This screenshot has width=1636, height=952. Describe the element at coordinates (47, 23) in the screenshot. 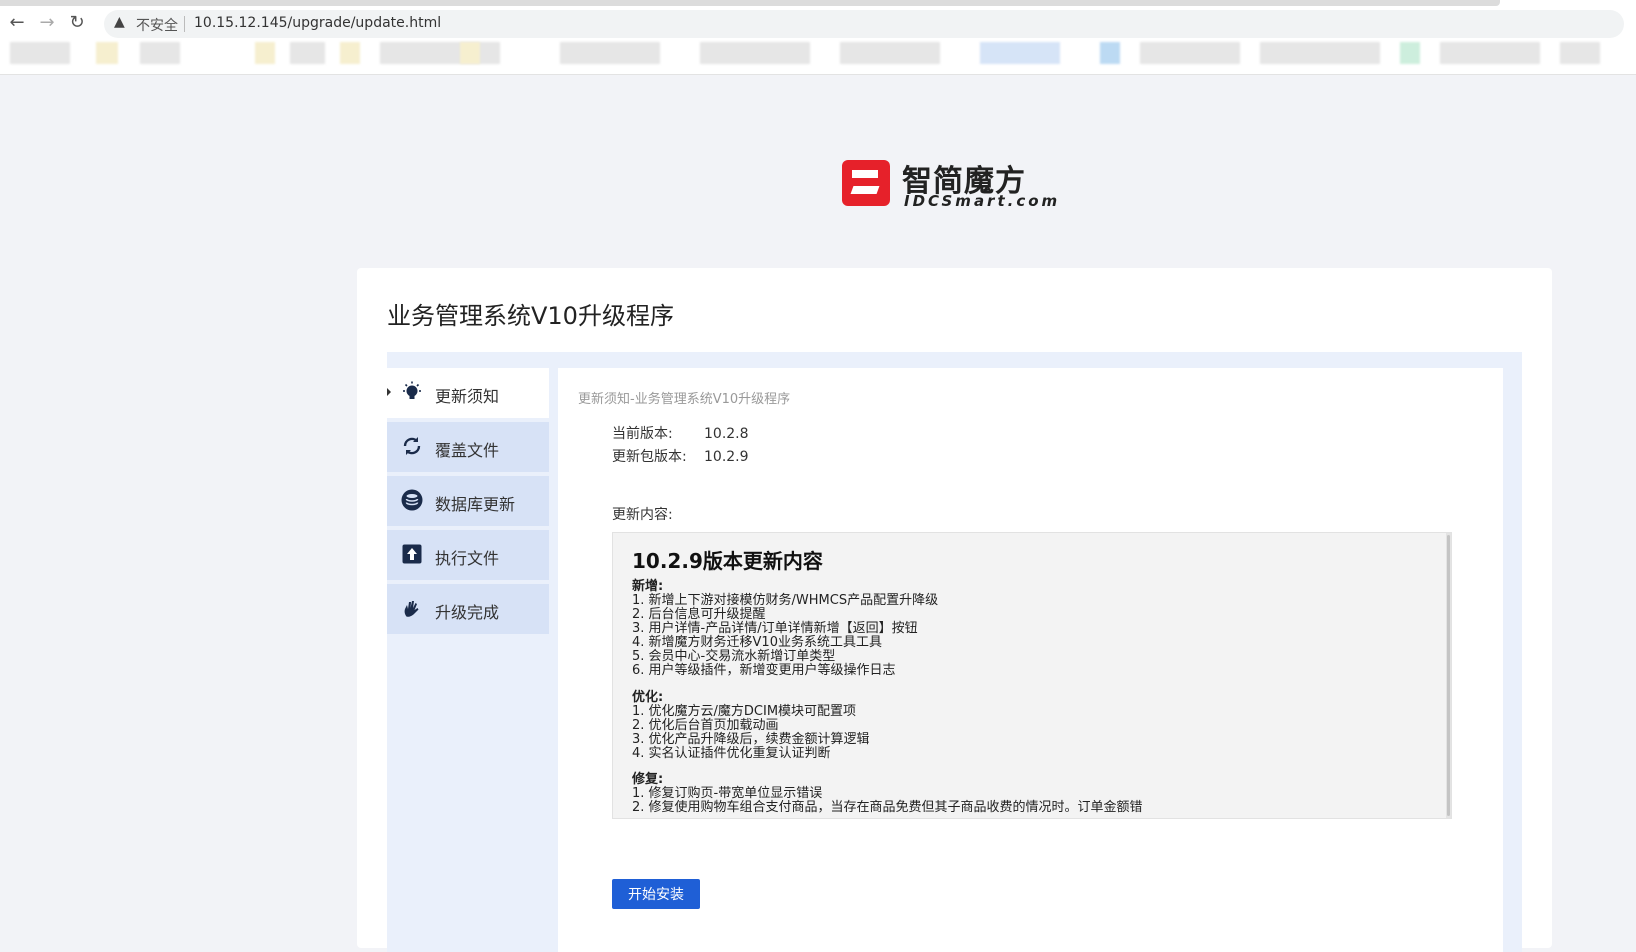

I see `forward-icon: →` at that location.